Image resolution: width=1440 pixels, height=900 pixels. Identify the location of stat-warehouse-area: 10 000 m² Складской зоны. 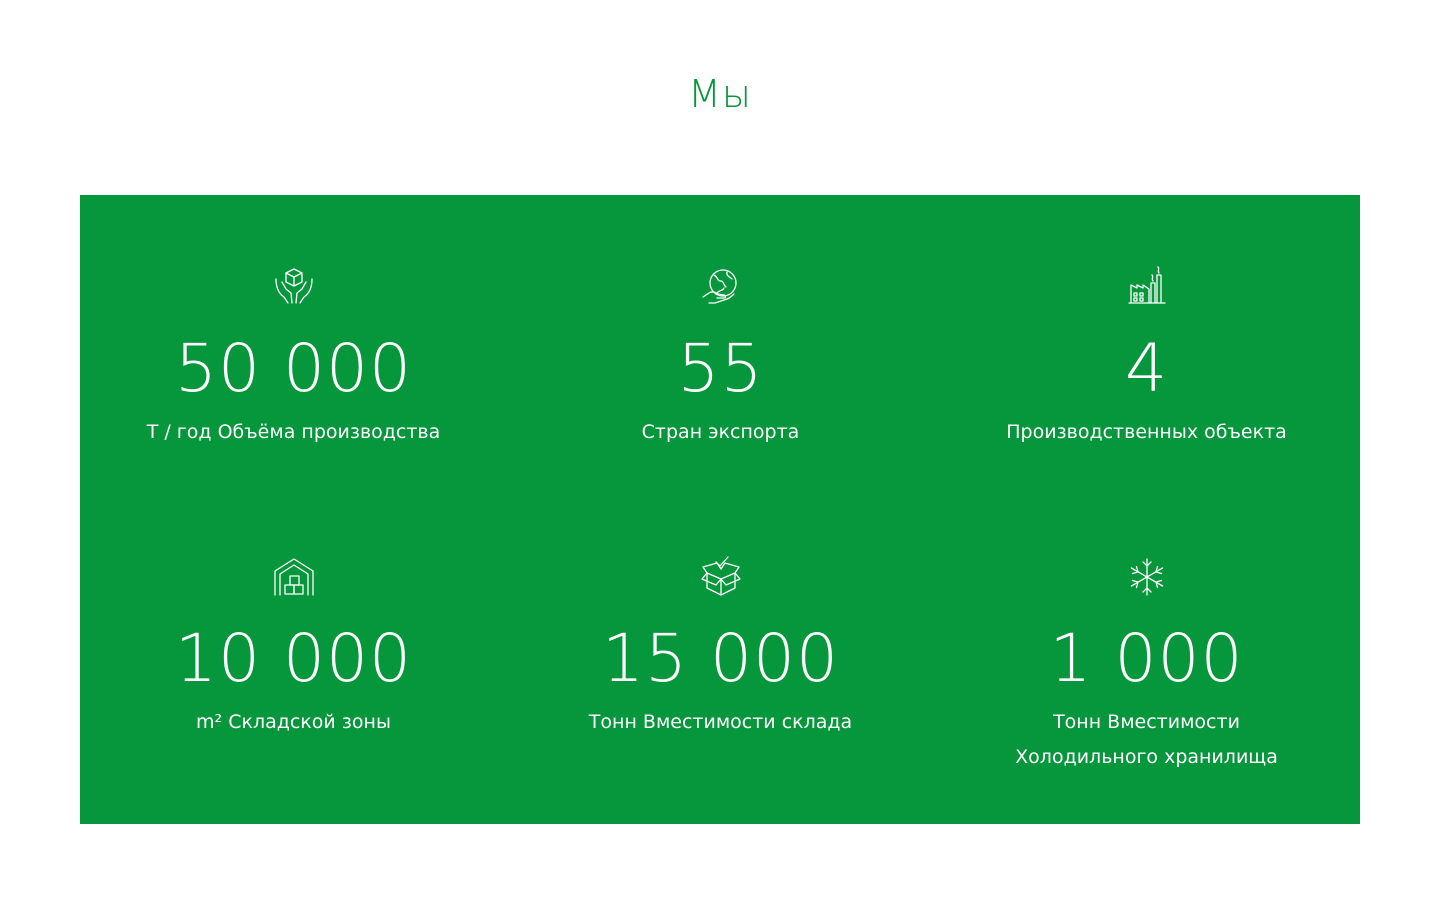
(293, 647).